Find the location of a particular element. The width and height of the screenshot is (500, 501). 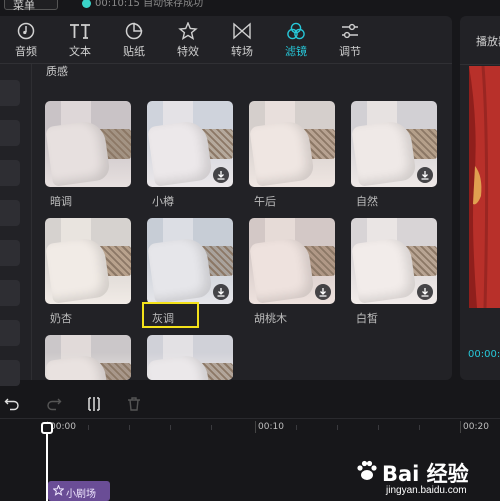

transition-icon is located at coordinates (242, 31).